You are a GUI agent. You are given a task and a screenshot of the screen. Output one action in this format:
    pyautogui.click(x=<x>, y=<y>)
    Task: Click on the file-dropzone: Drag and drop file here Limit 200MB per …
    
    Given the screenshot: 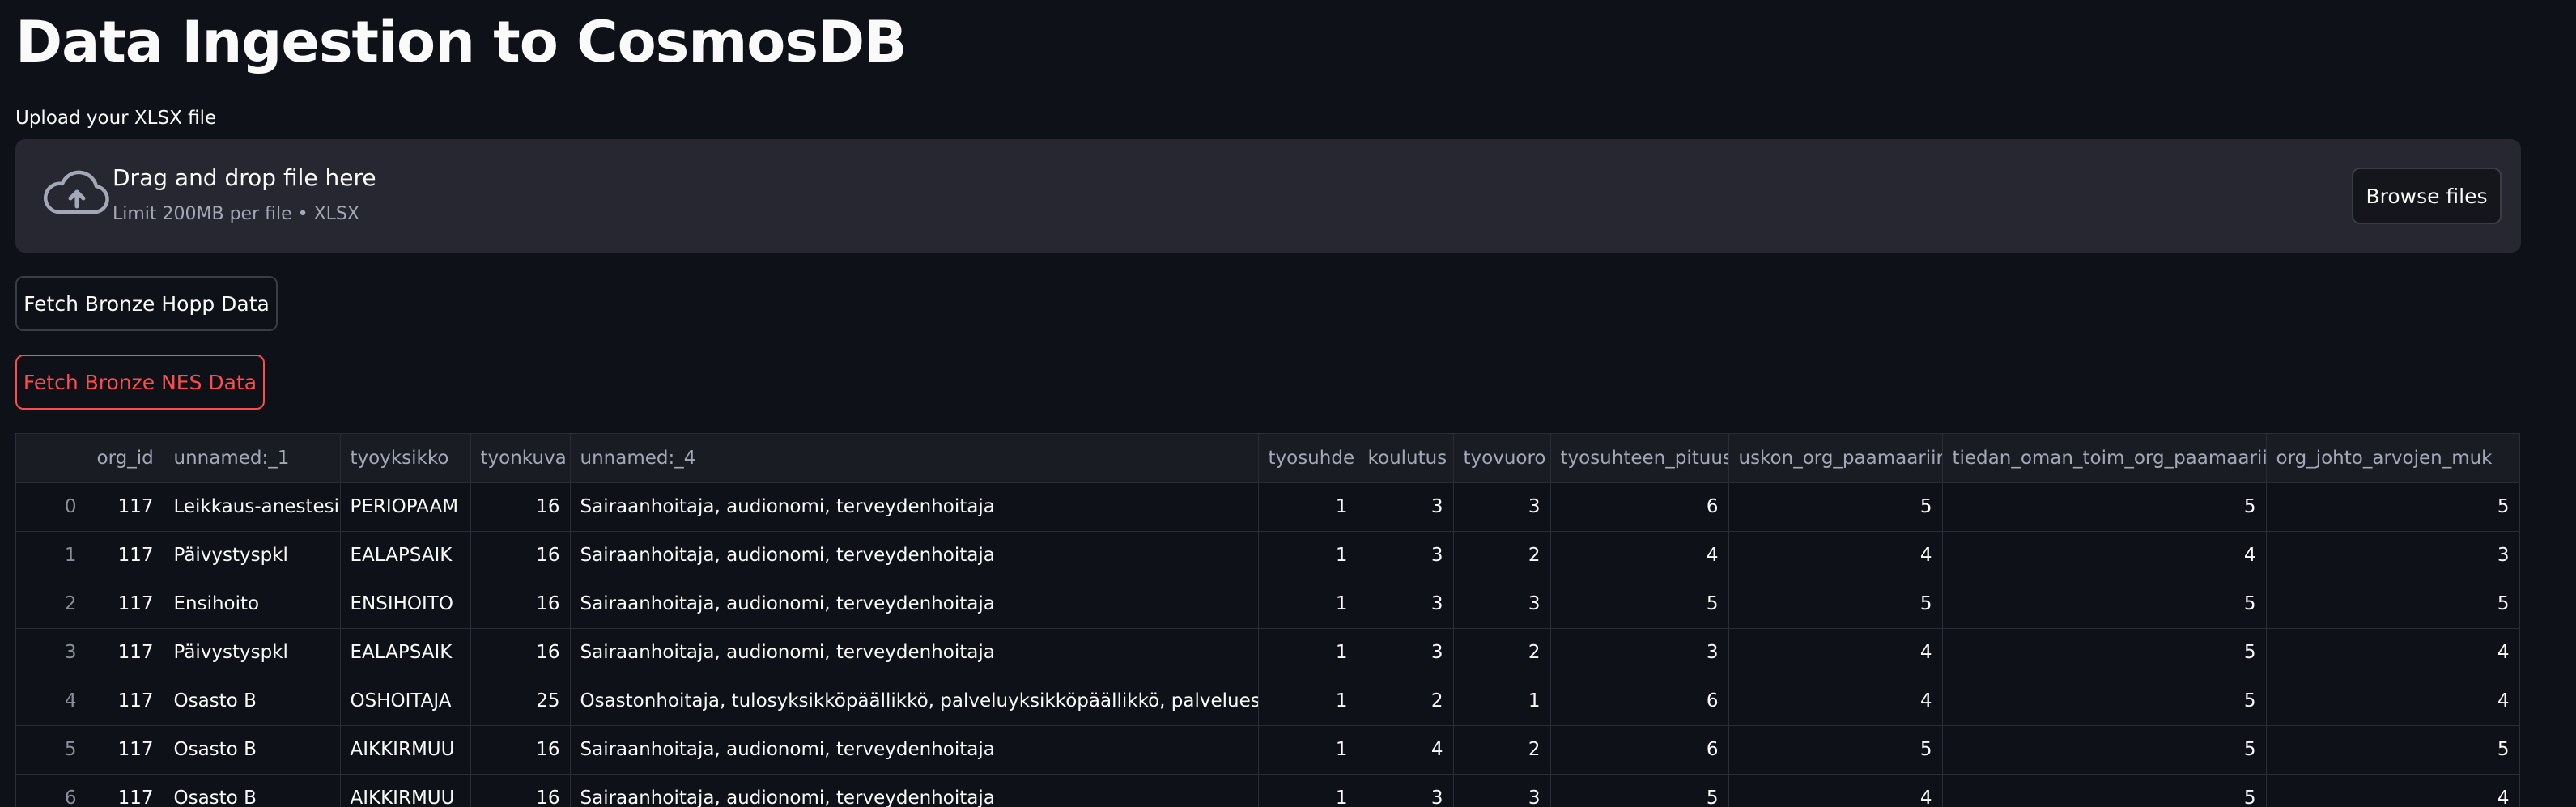 What is the action you would take?
    pyautogui.click(x=1268, y=196)
    